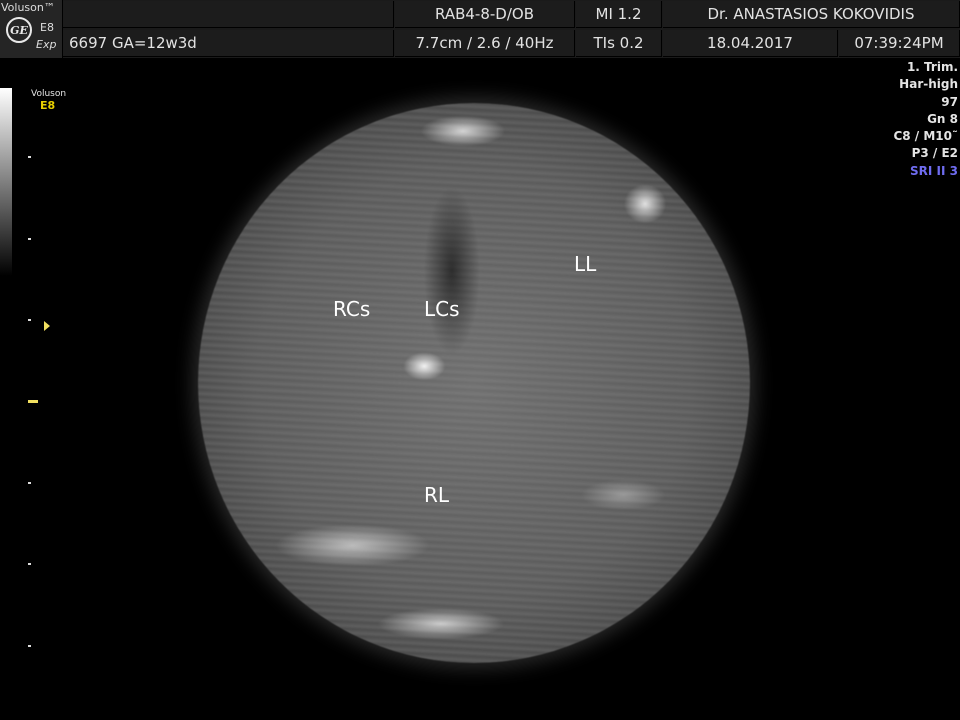 The height and width of the screenshot is (720, 960). I want to click on param-harmonic: Har-high, so click(928, 84).